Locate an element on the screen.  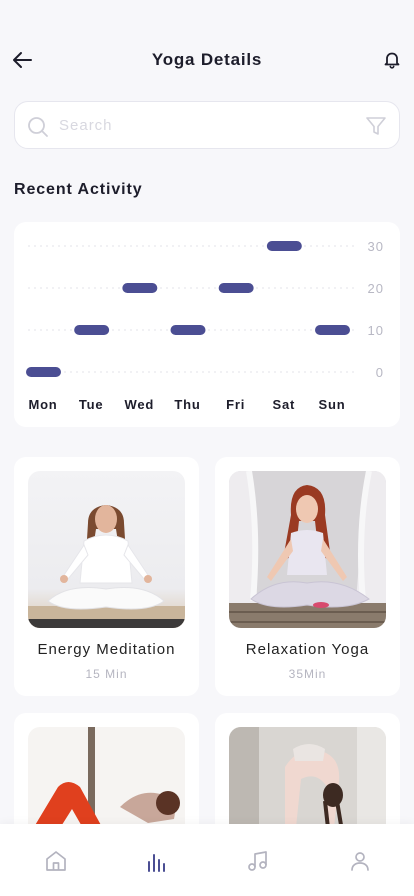
app-header: Yoga Details is located at coordinates (207, 50).